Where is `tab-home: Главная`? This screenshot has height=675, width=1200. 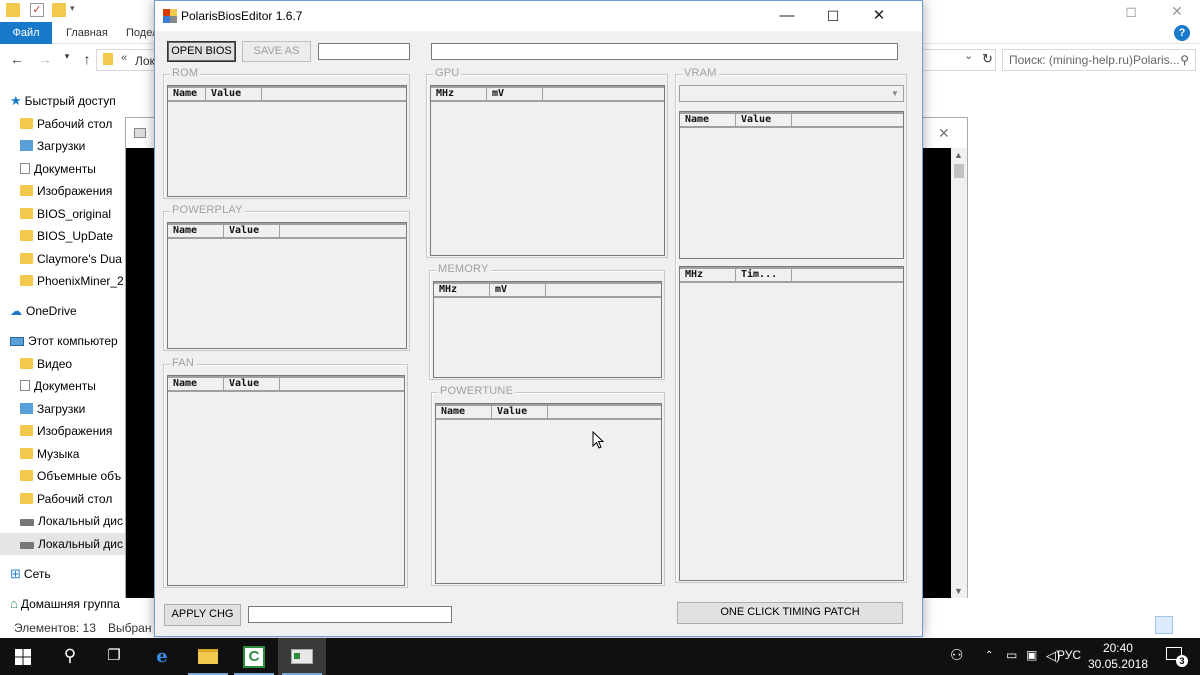
tab-home: Главная is located at coordinates (87, 33).